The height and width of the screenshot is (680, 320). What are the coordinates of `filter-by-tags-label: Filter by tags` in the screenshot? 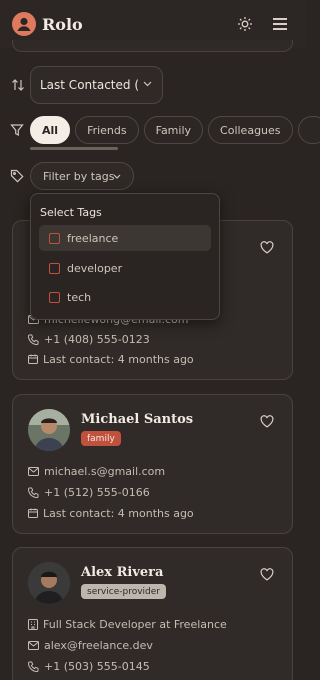 It's located at (79, 176).